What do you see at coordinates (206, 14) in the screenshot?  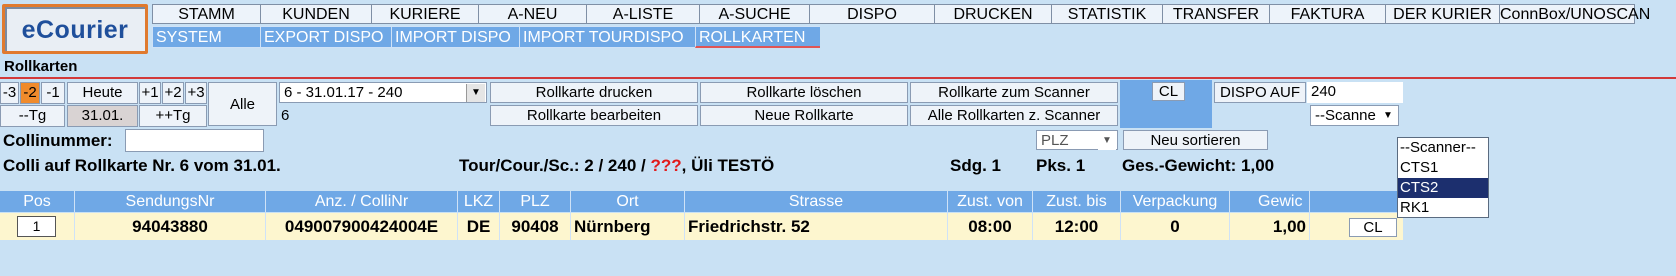 I see `menu-item-stamm: STAMM` at bounding box center [206, 14].